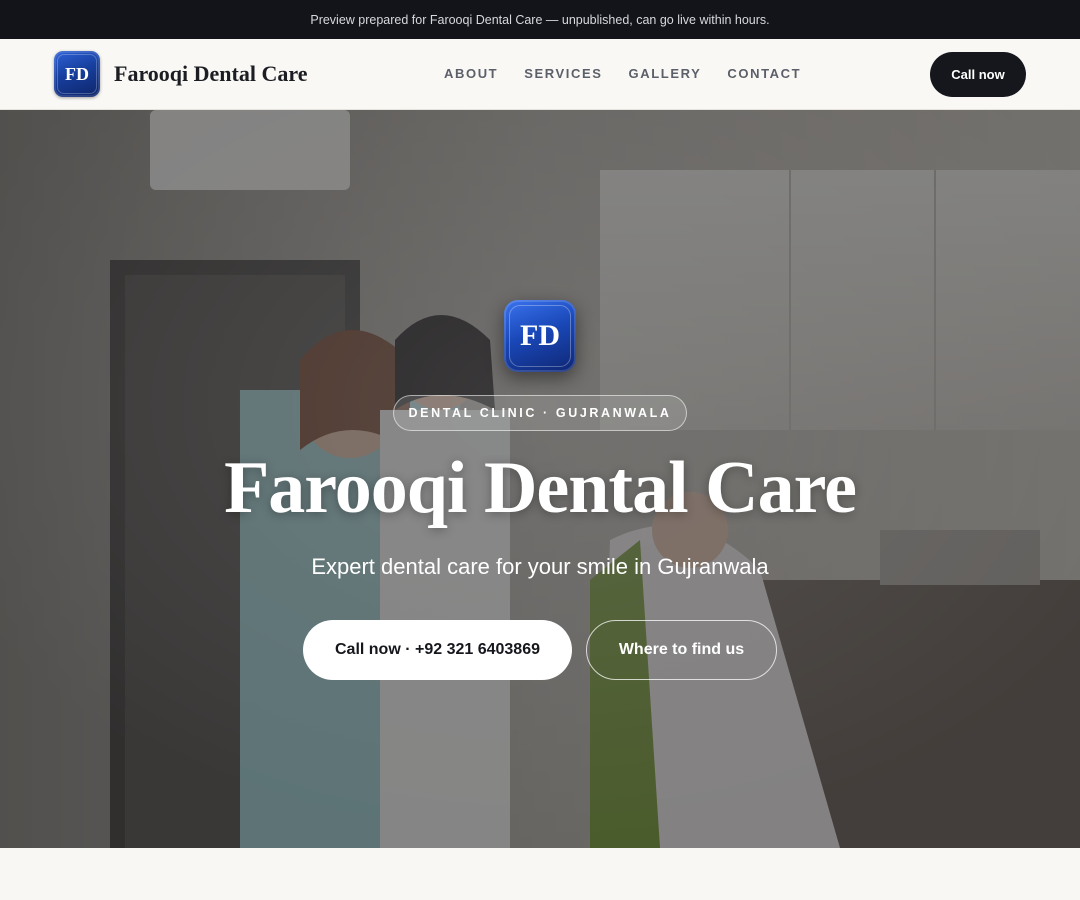 The width and height of the screenshot is (1080, 900). What do you see at coordinates (764, 73) in the screenshot?
I see `nav-contact: CONTACT` at bounding box center [764, 73].